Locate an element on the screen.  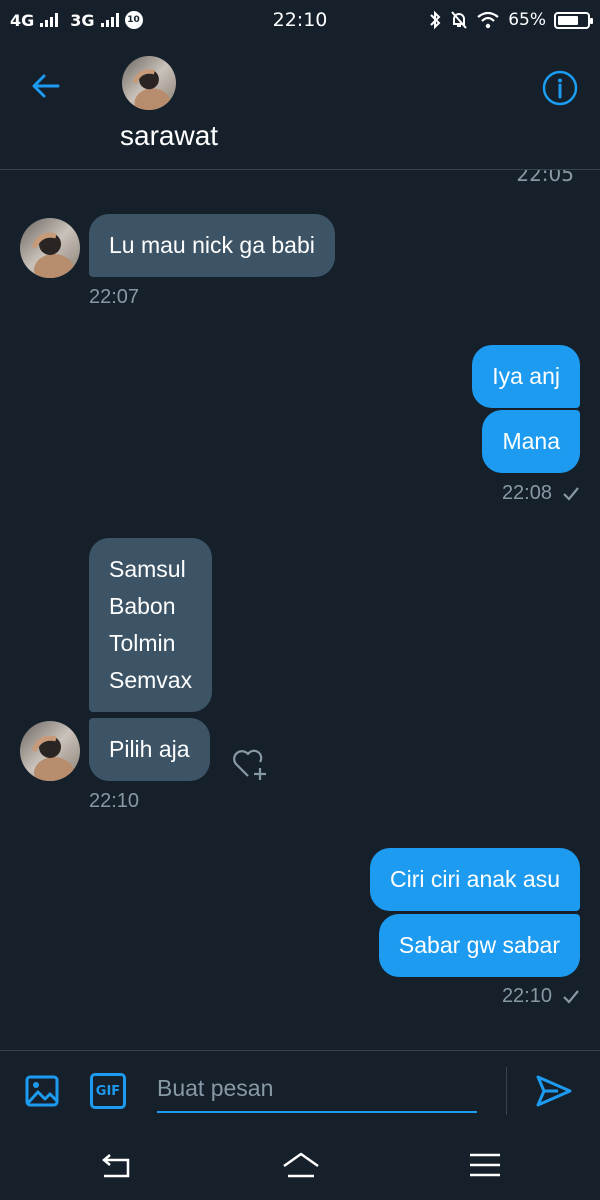
info-icon is located at coordinates (560, 88).